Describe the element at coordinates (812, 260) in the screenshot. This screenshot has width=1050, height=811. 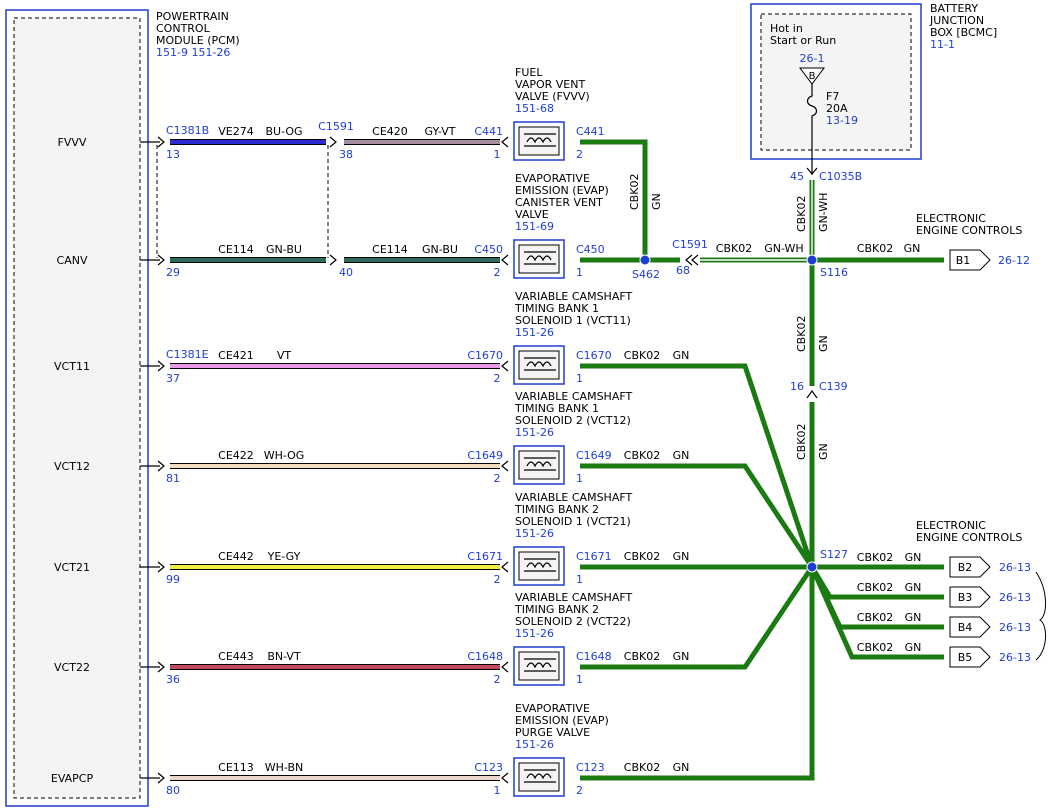
I see `splice-s116` at that location.